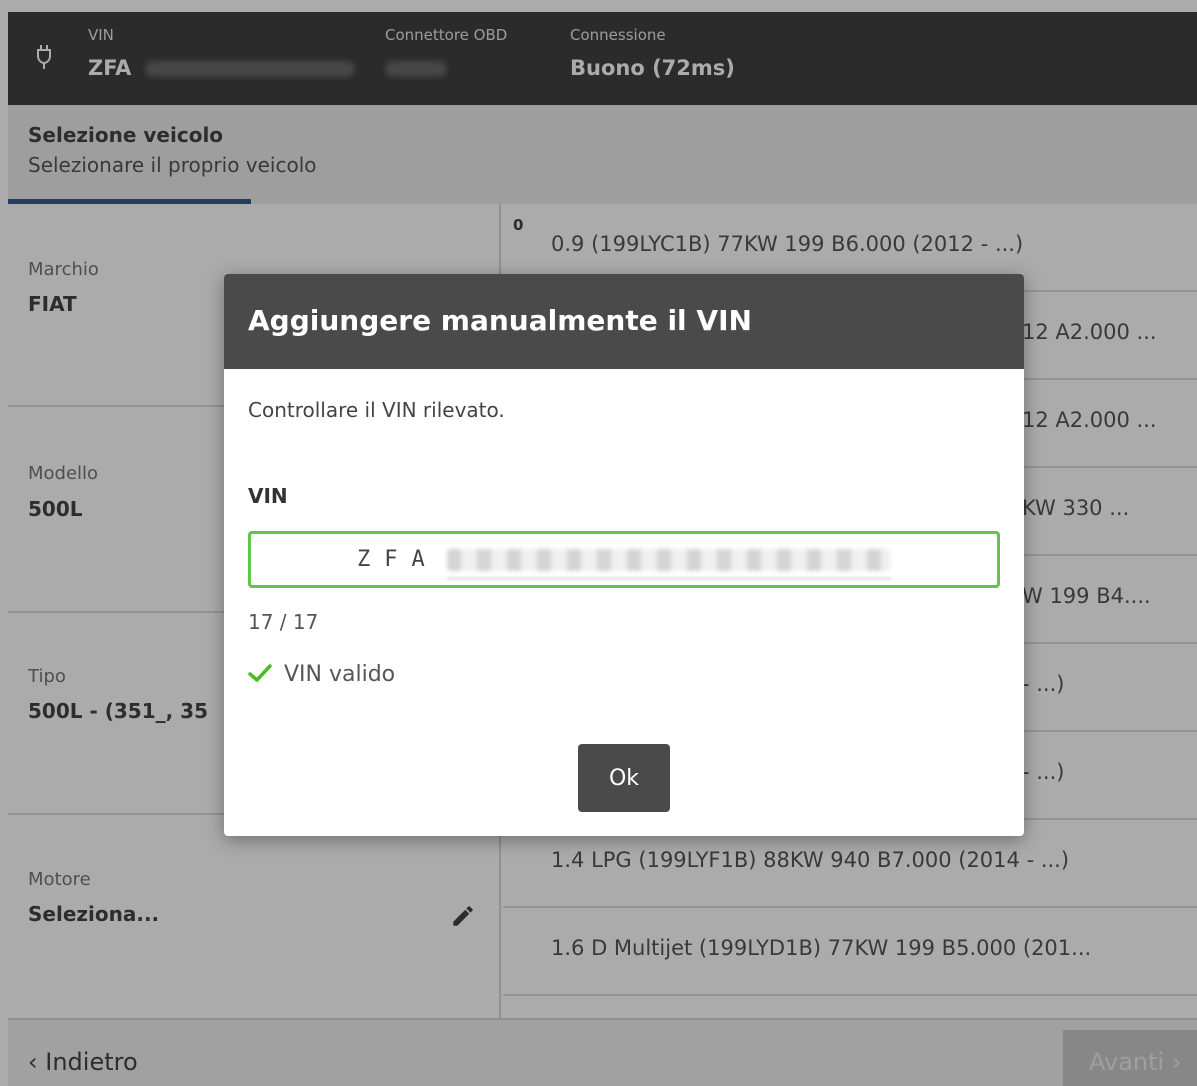  I want to click on vin-field-label: VIN, so click(268, 496).